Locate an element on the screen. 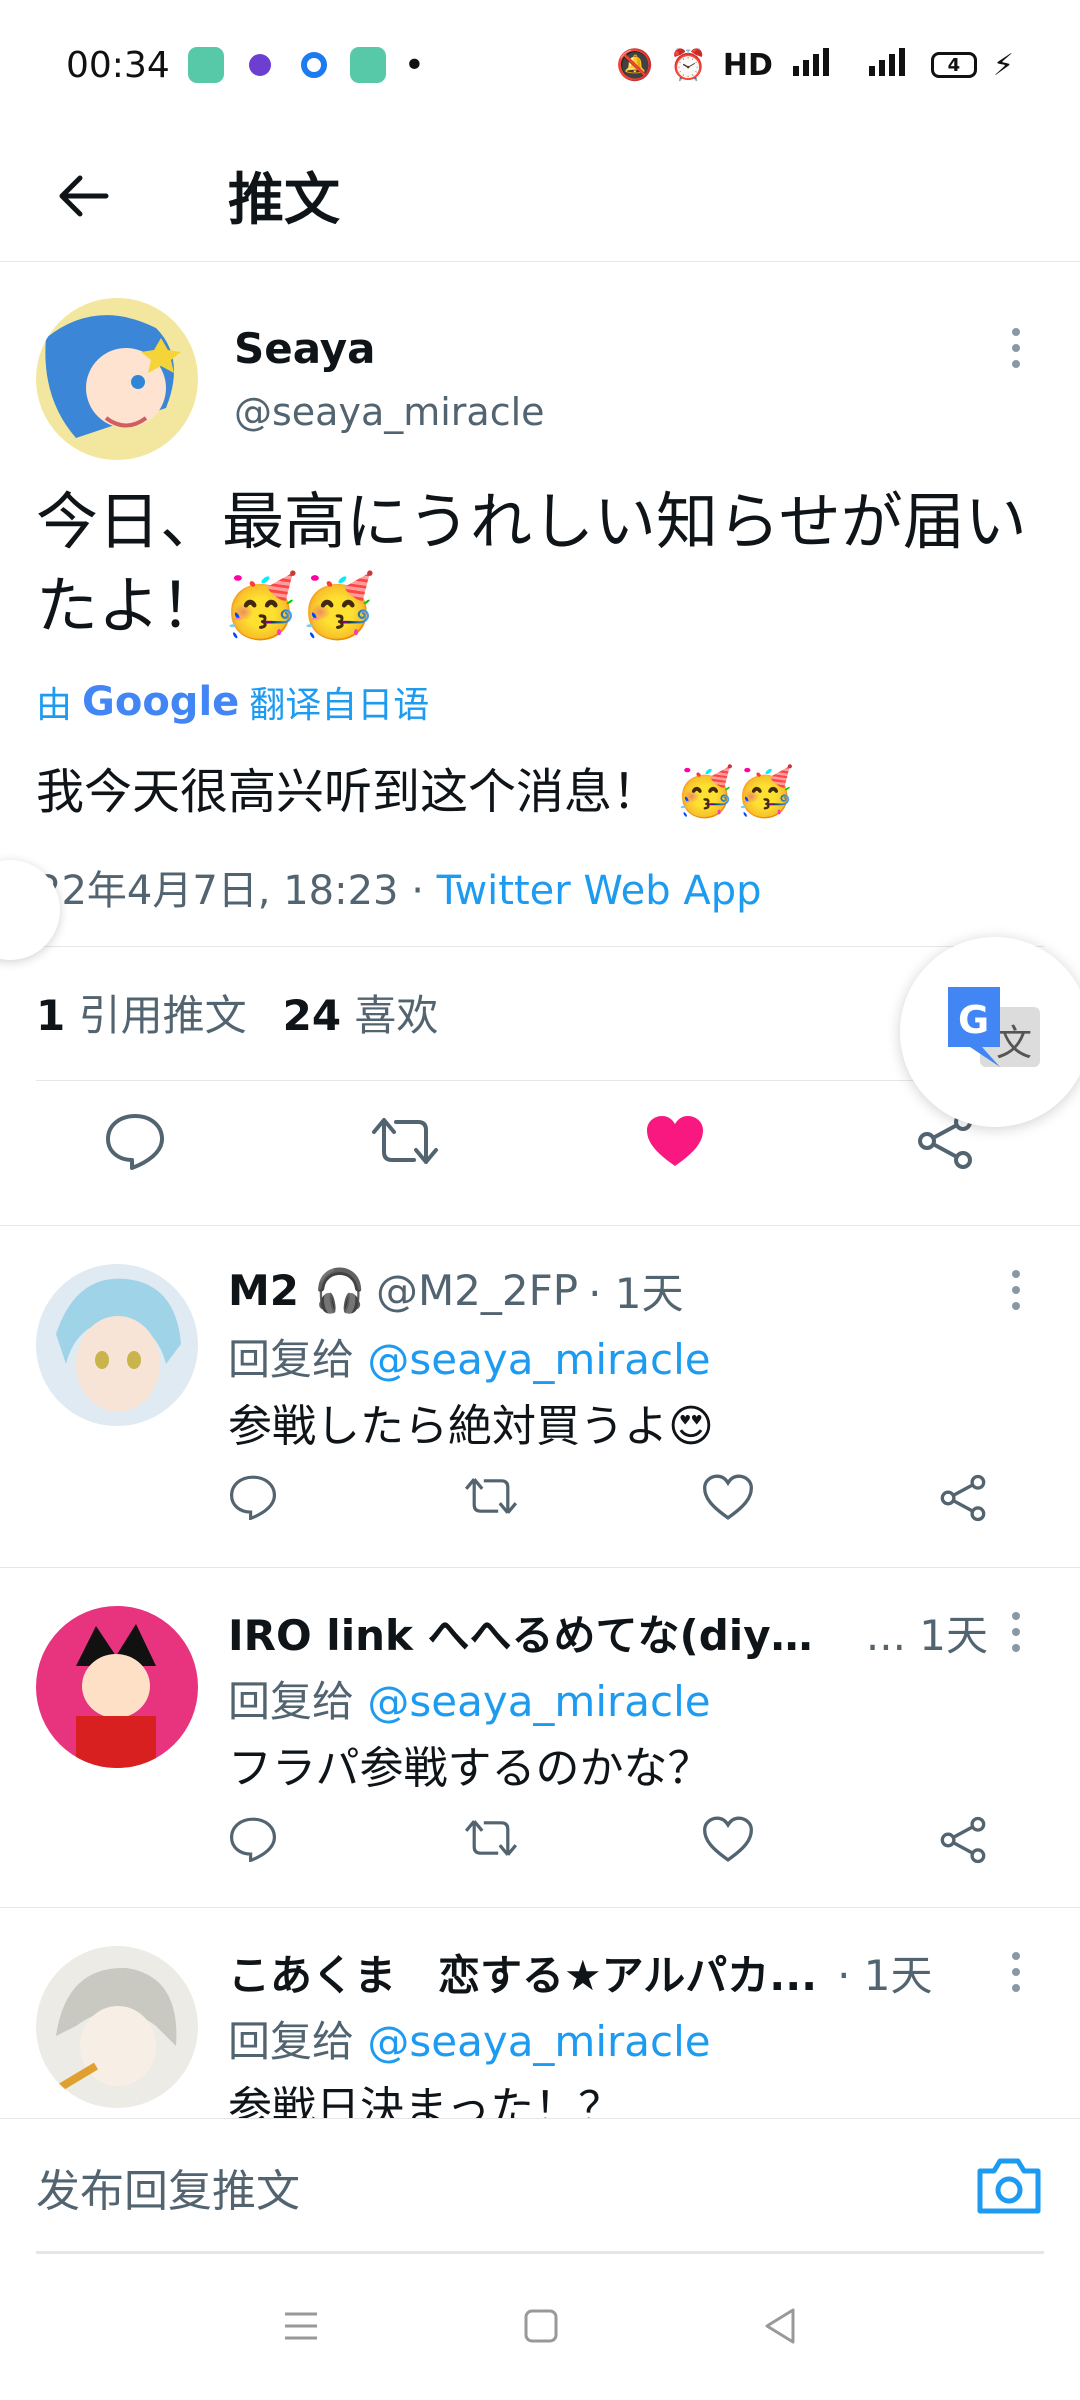 The width and height of the screenshot is (1080, 2400). like-label: 喜欢 is located at coordinates (396, 1015).